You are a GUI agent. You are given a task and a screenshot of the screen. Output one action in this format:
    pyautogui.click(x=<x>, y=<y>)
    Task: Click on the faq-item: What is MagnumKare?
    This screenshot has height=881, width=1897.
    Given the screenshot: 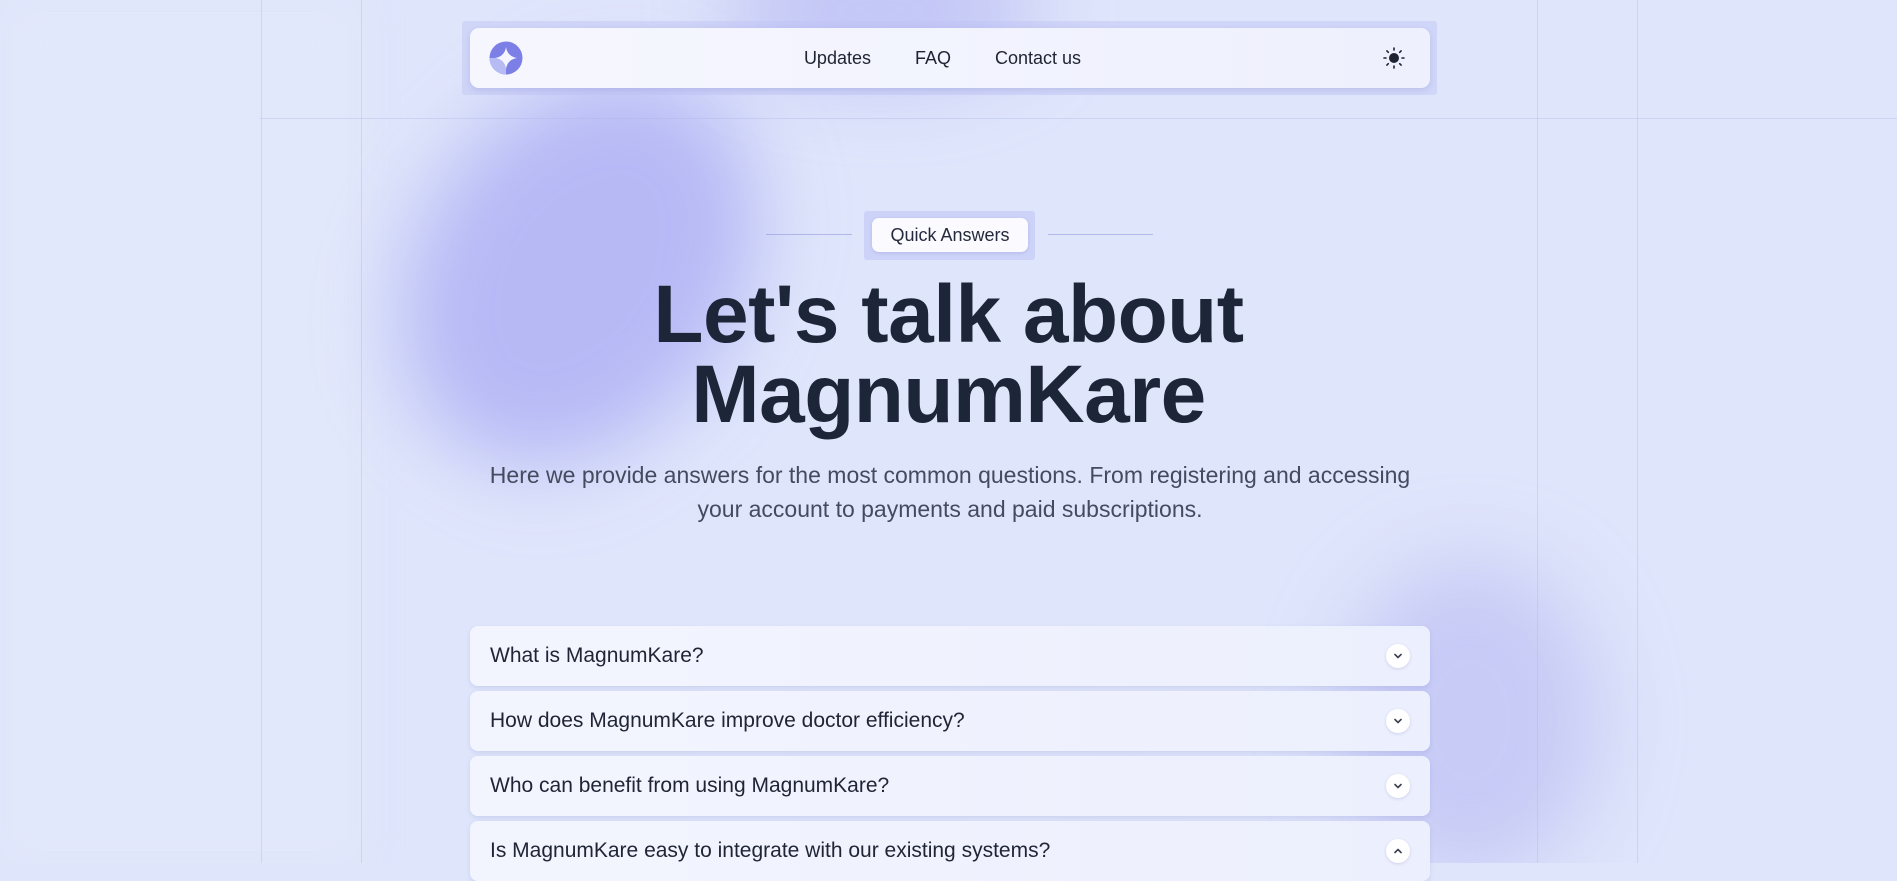 What is the action you would take?
    pyautogui.click(x=950, y=656)
    